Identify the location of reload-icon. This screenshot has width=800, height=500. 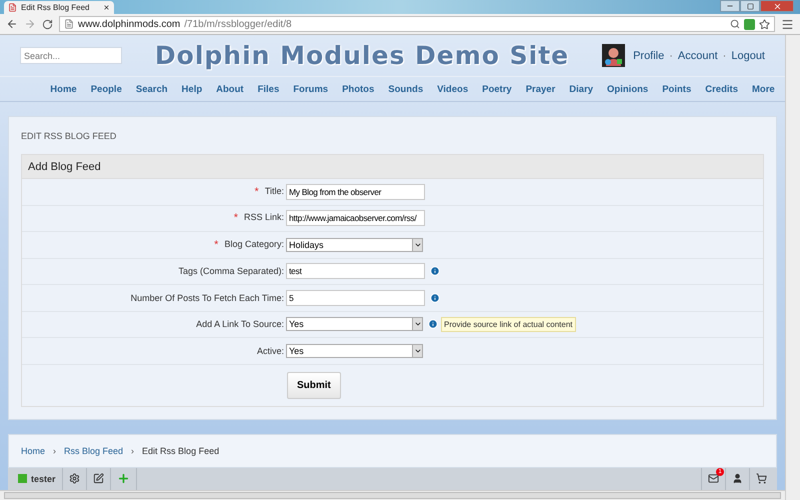
(47, 24).